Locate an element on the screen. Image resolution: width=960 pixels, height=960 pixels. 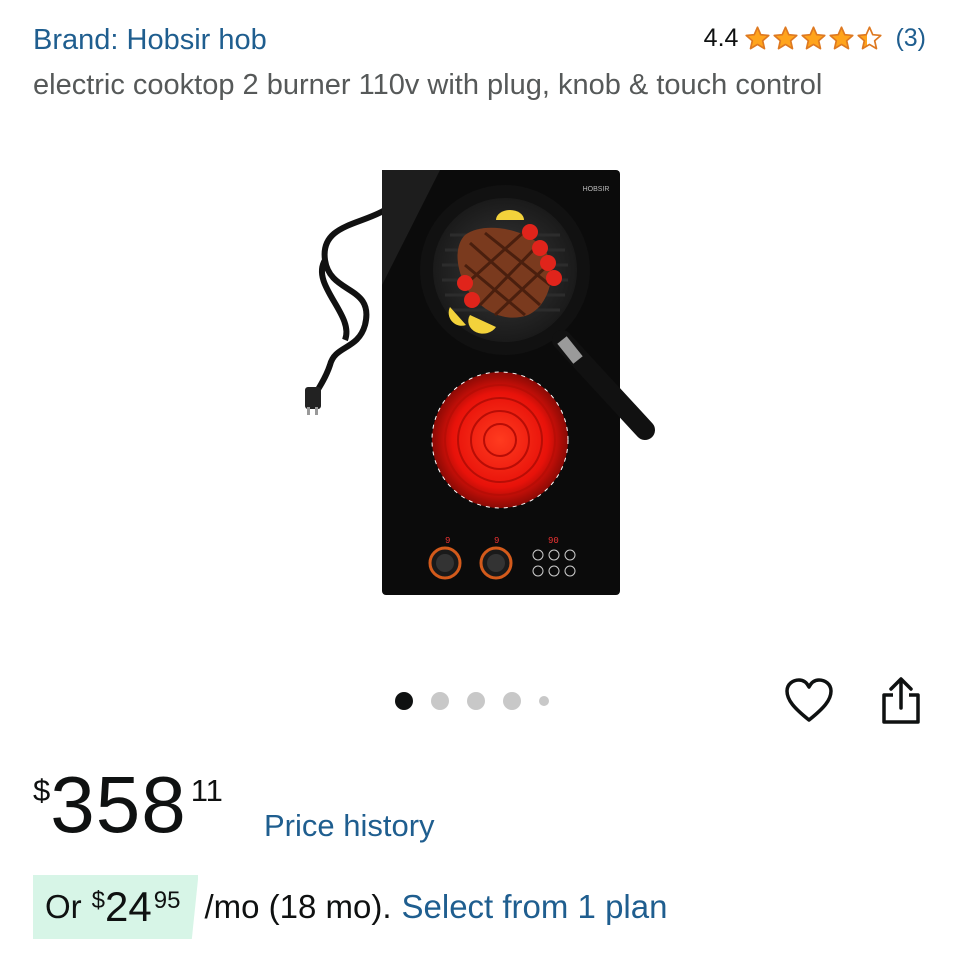
right-burner-readout: 9 is located at coordinates (496, 541).